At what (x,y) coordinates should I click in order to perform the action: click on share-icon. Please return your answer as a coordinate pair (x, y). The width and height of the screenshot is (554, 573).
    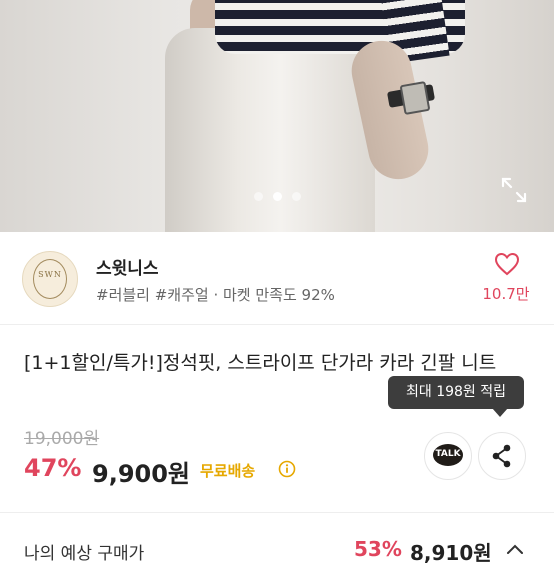
    Looking at the image, I should click on (501, 456).